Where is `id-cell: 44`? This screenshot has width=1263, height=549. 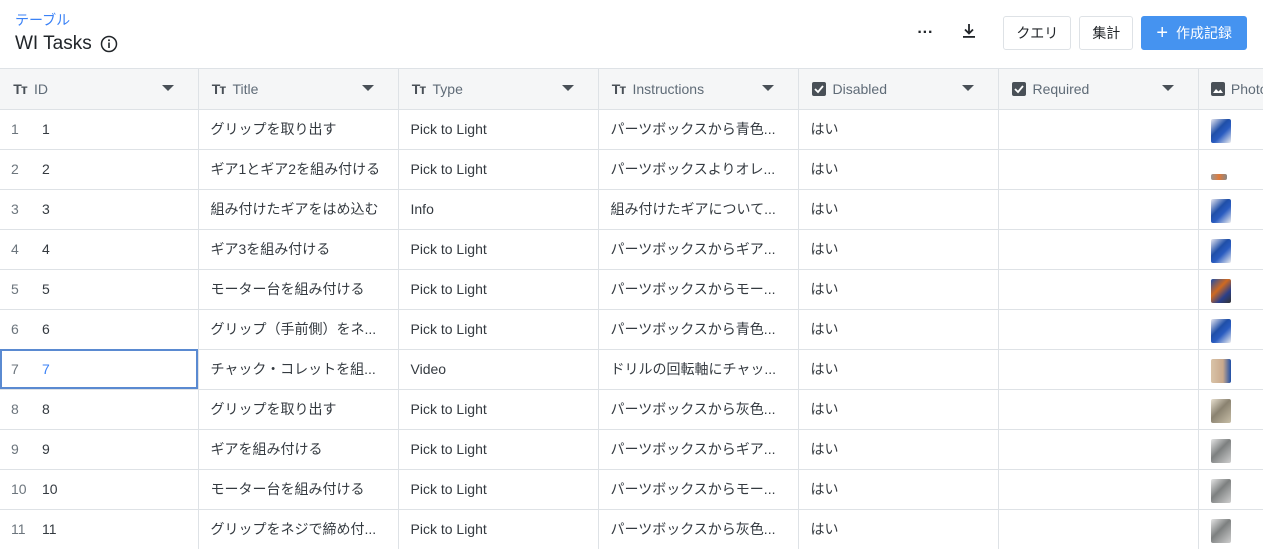 id-cell: 44 is located at coordinates (99, 249).